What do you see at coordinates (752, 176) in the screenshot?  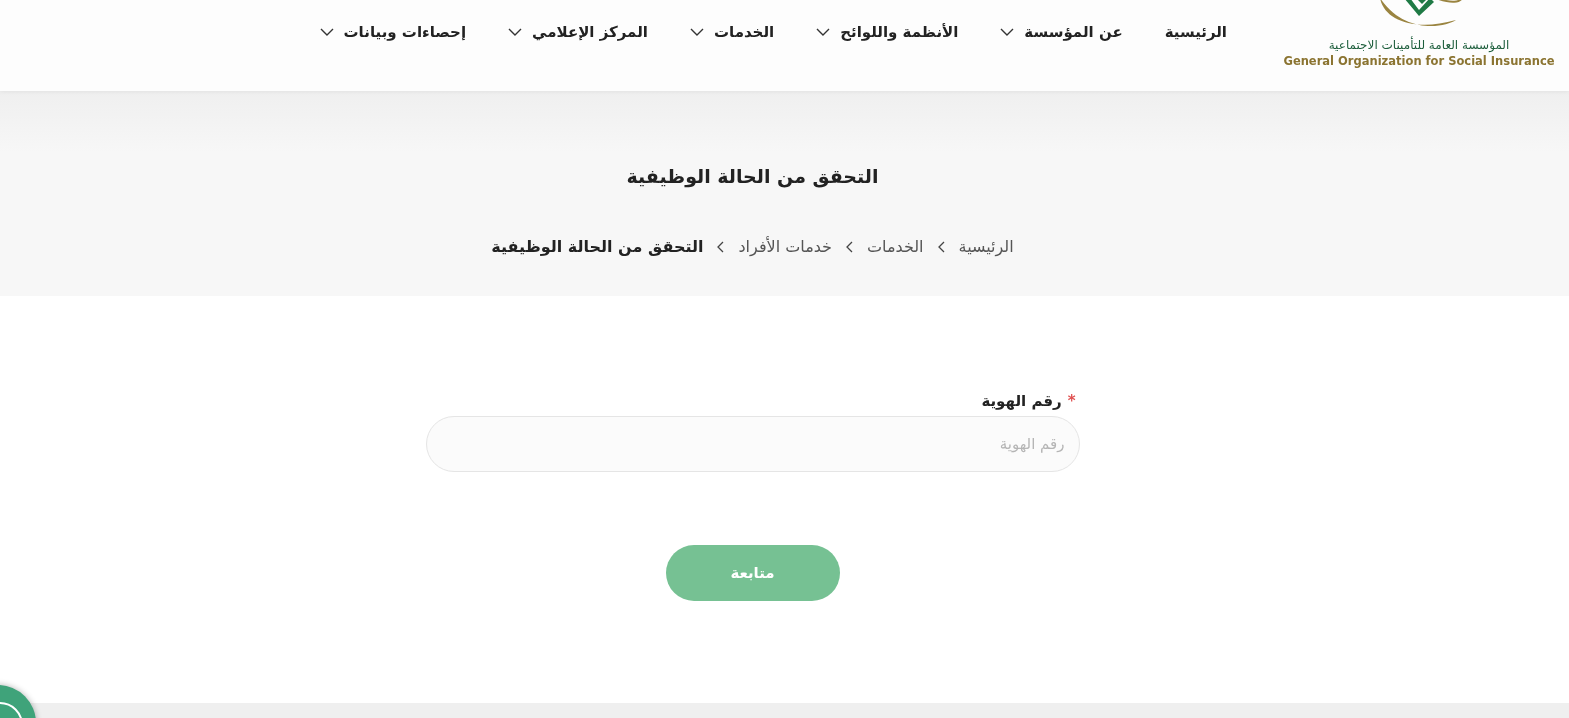 I see `page-title: التحقق من الحالة الوظيفية` at bounding box center [752, 176].